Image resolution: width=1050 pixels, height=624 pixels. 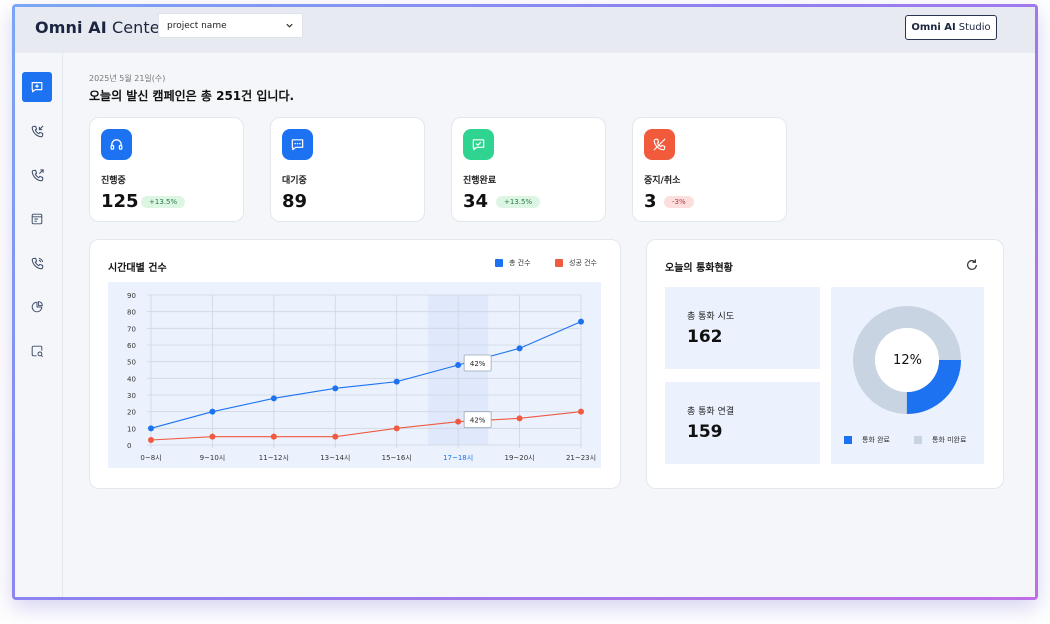 I want to click on headset-icon, so click(x=116, y=144).